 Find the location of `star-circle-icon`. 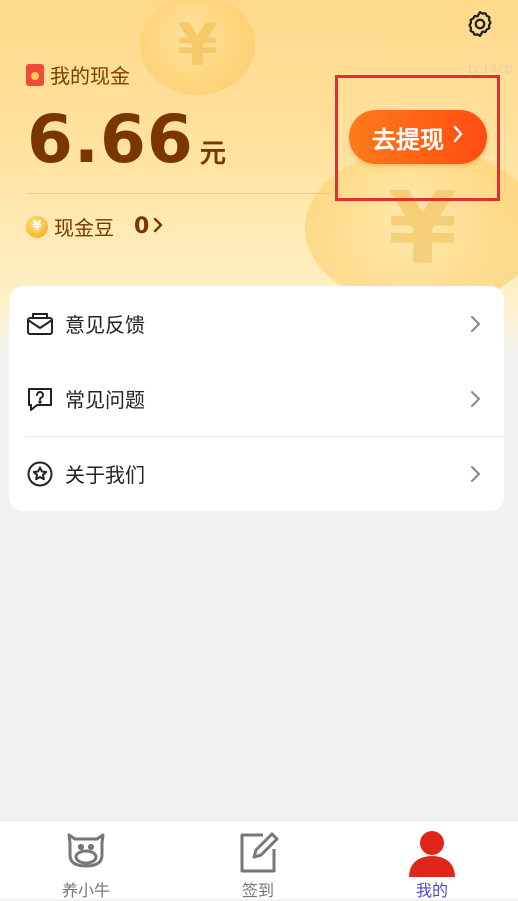

star-circle-icon is located at coordinates (40, 474).